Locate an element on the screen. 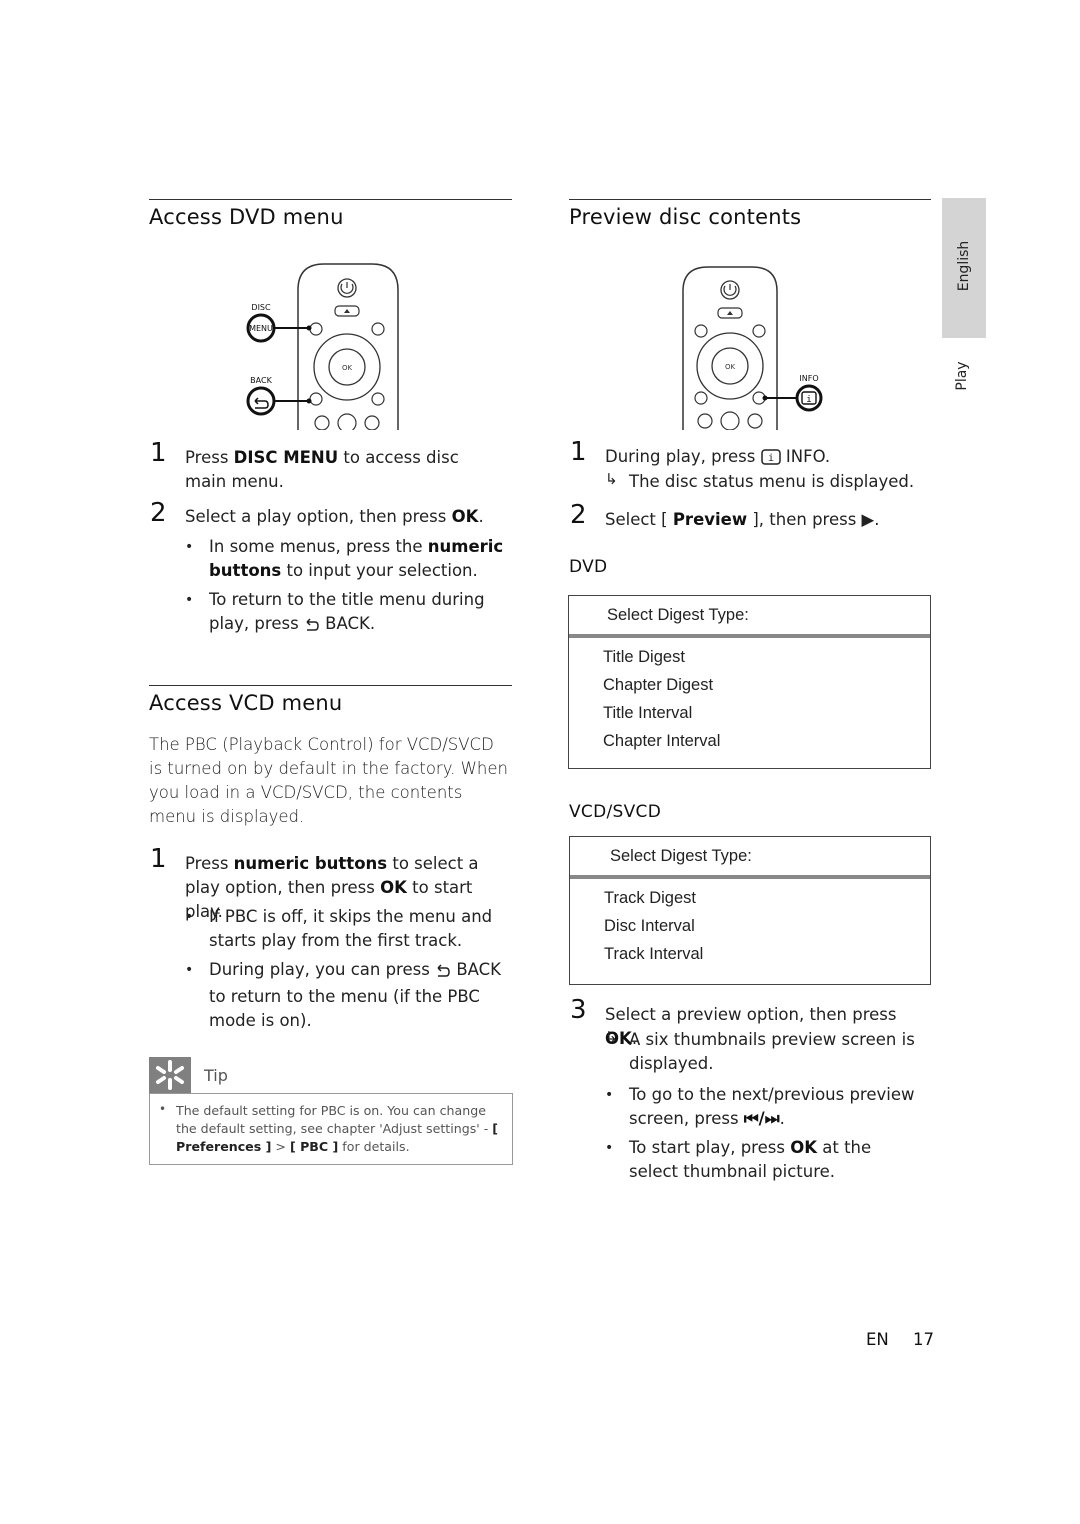 This screenshot has width=1080, height=1524. remote-illustration-disc-menu: OK MENU DISC BACK is located at coordinates (325, 345).